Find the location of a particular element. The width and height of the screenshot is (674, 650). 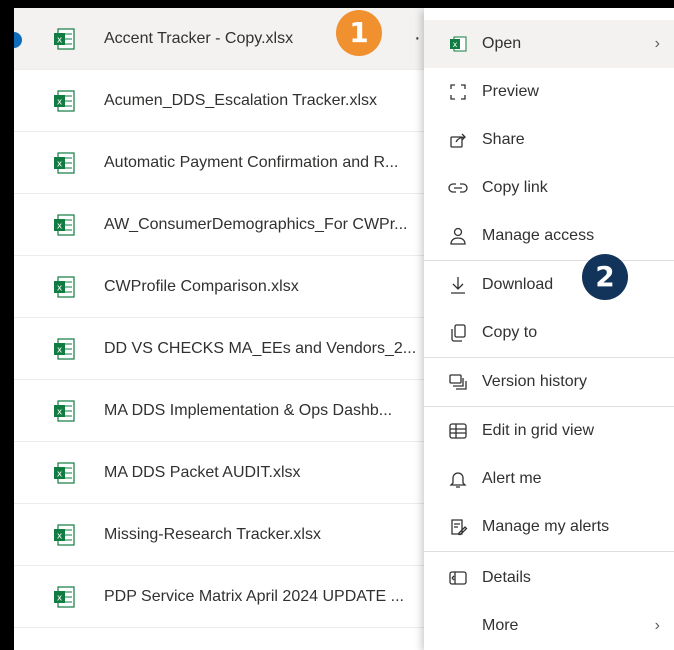

menu-item-label: Edit in grid view is located at coordinates (538, 430).